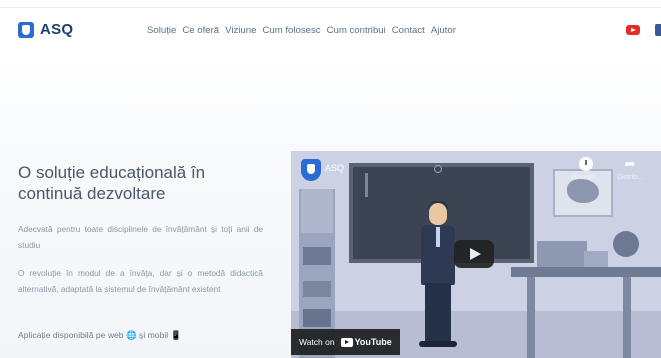 The image size is (661, 358). Describe the element at coordinates (200, 30) in the screenshot. I see `nav-item-ce-ofera: Ce oferă` at that location.